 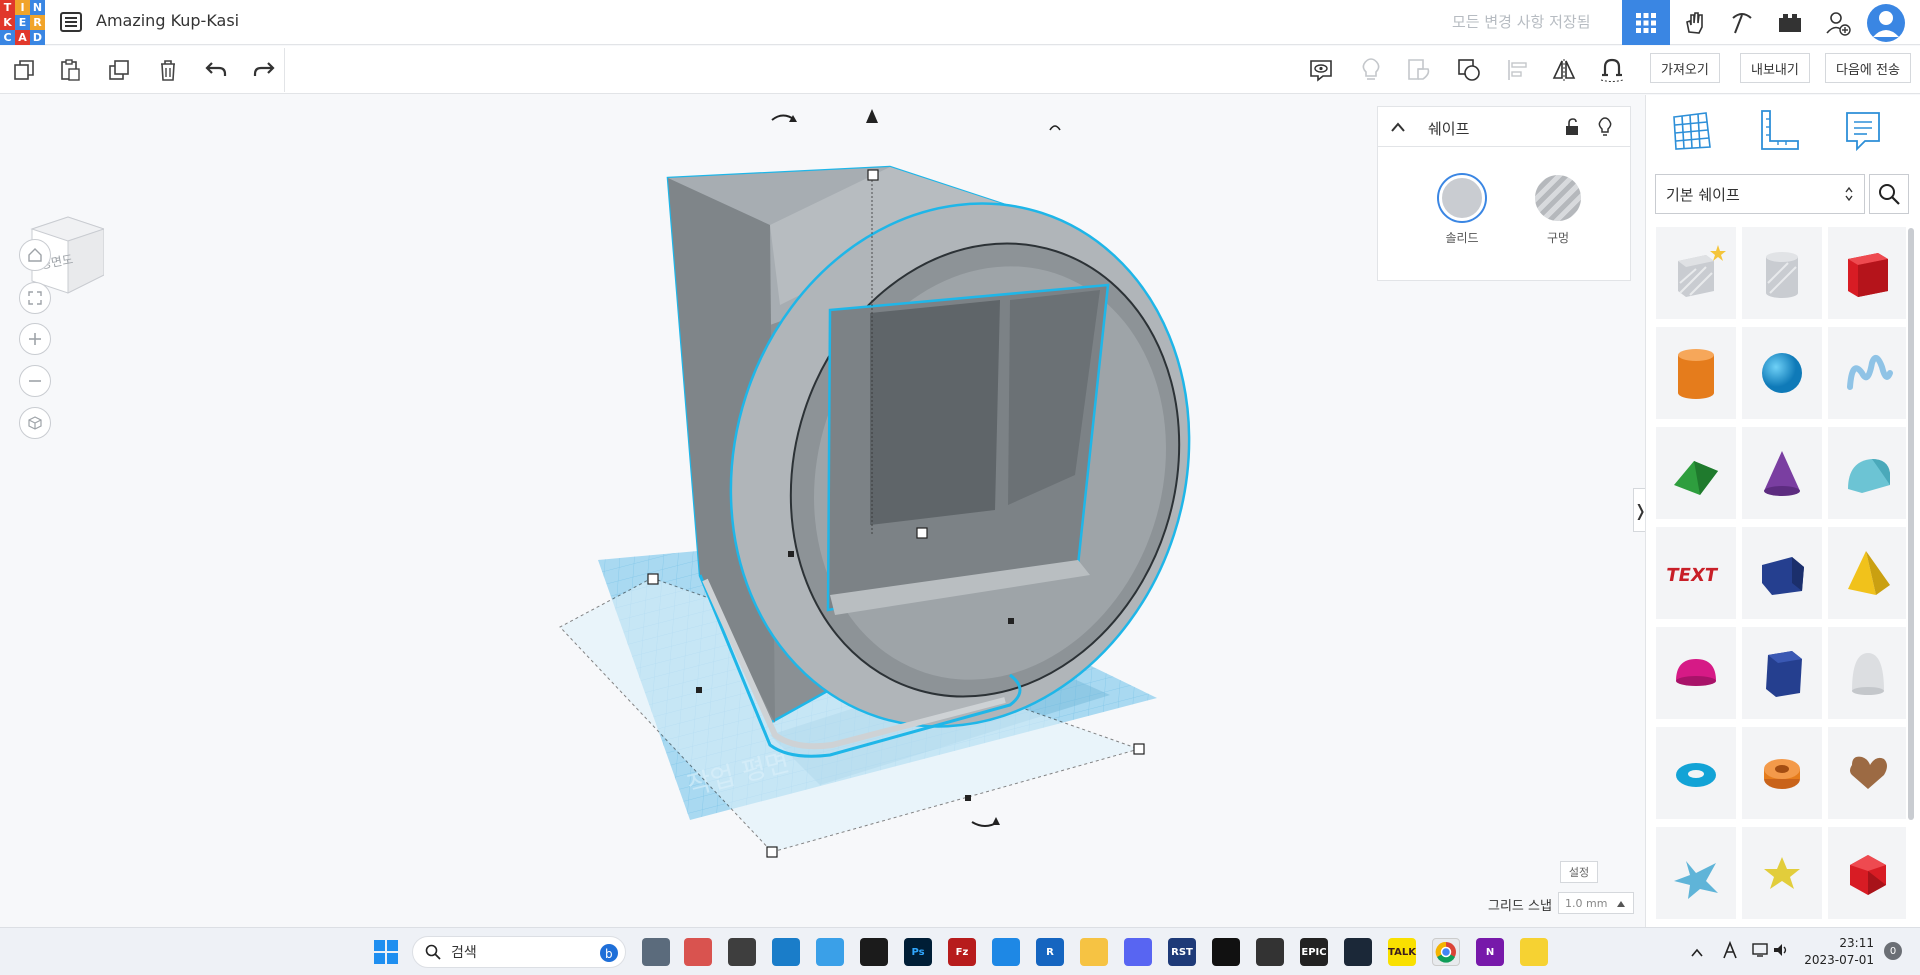 What do you see at coordinates (1094, 952) in the screenshot?
I see `explorer-app-icon` at bounding box center [1094, 952].